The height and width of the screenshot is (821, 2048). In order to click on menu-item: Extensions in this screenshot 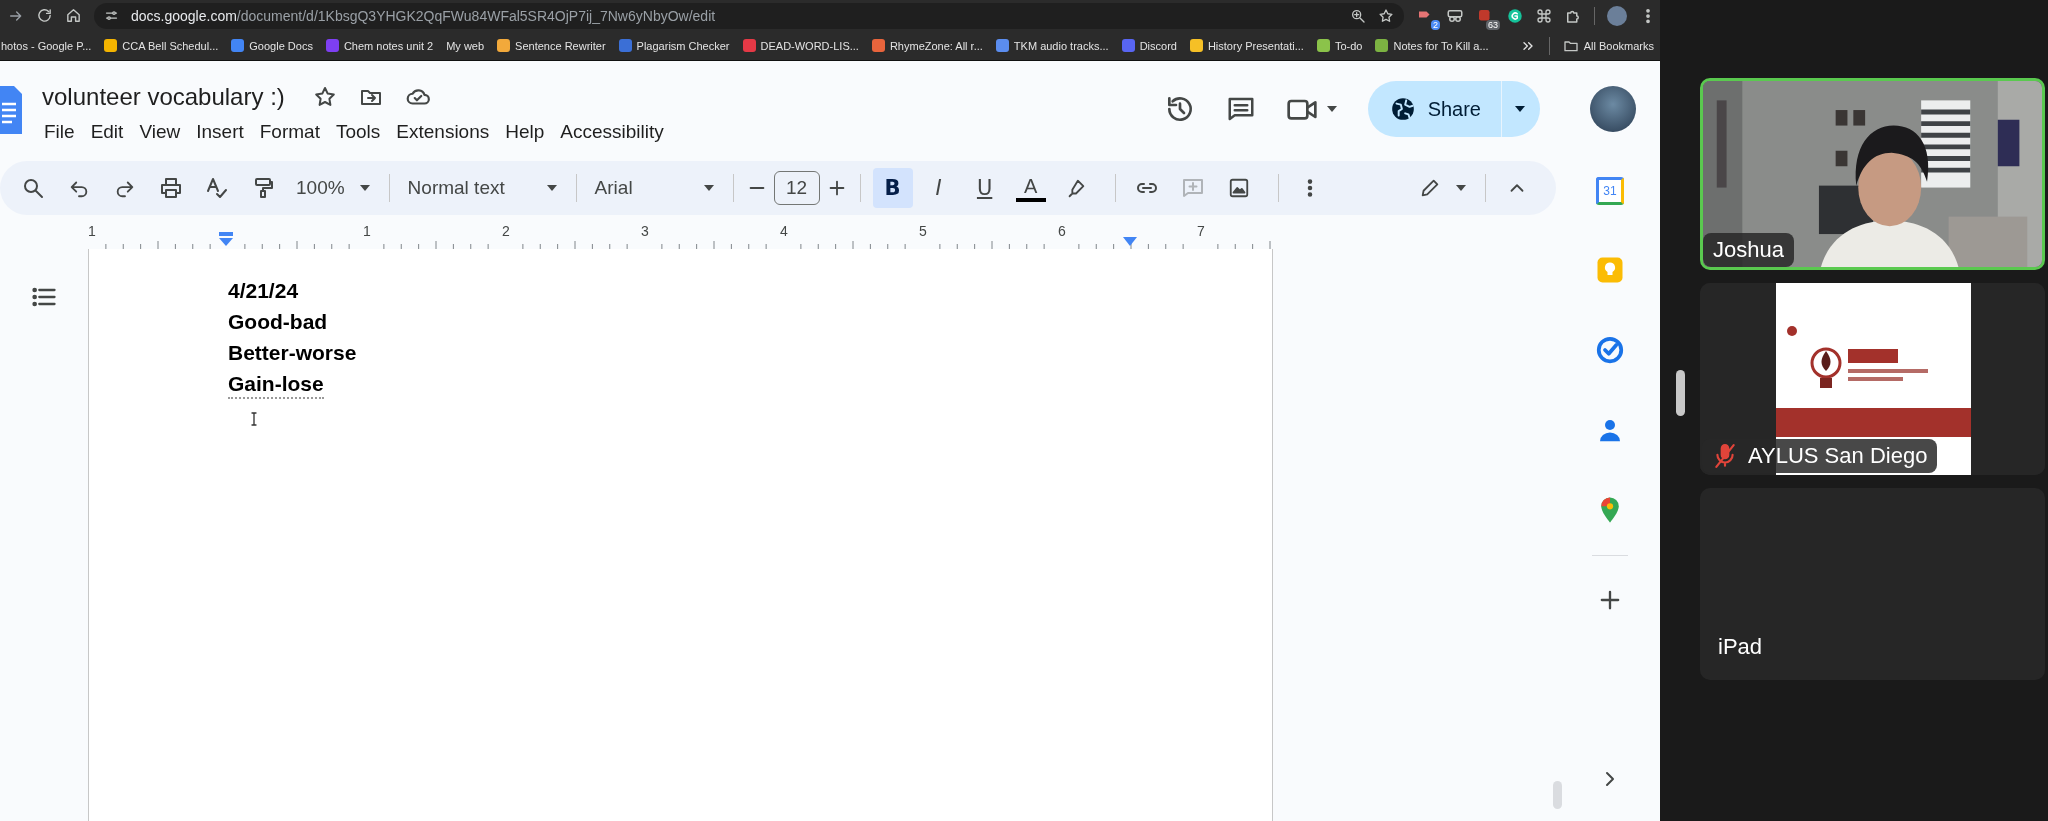, I will do `click(443, 132)`.